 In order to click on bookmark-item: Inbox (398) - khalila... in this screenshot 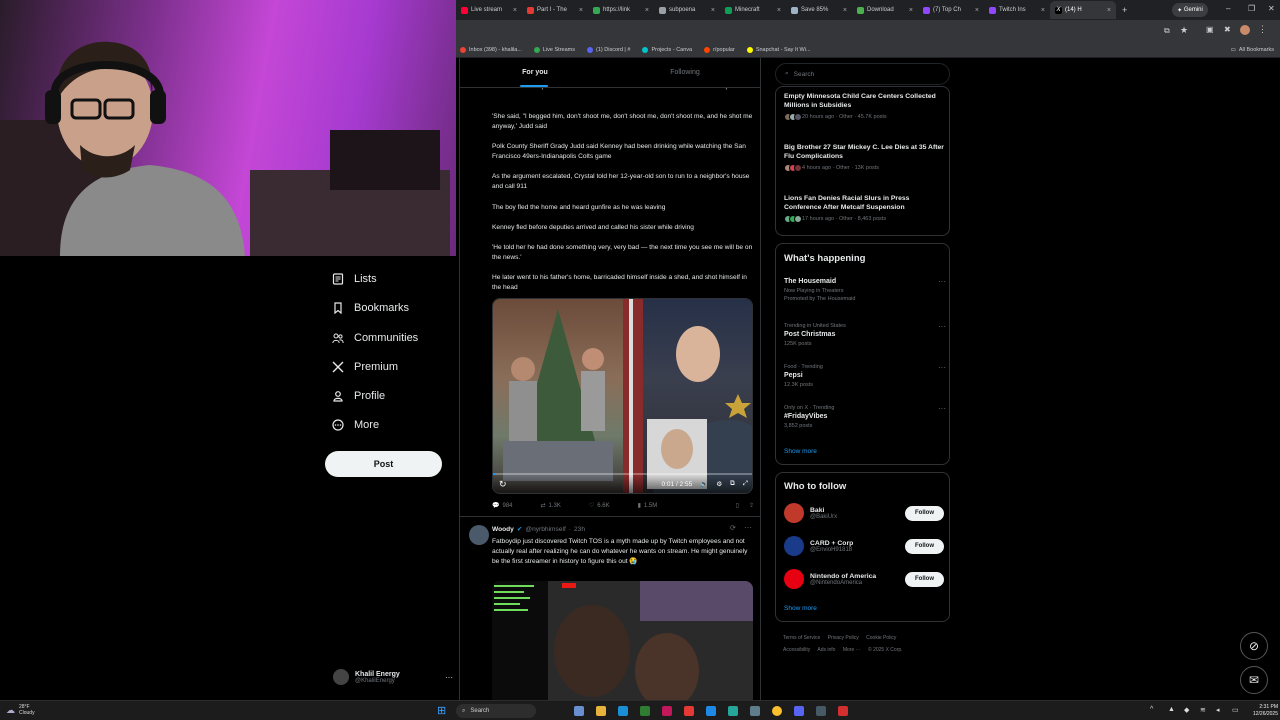, I will do `click(491, 49)`.